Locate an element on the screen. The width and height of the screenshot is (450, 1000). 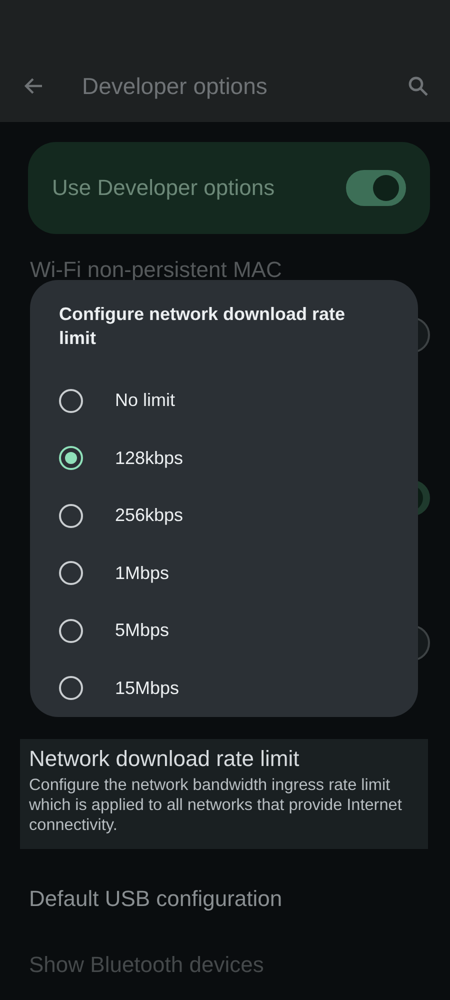
option-label: 15Mbps is located at coordinates (147, 688).